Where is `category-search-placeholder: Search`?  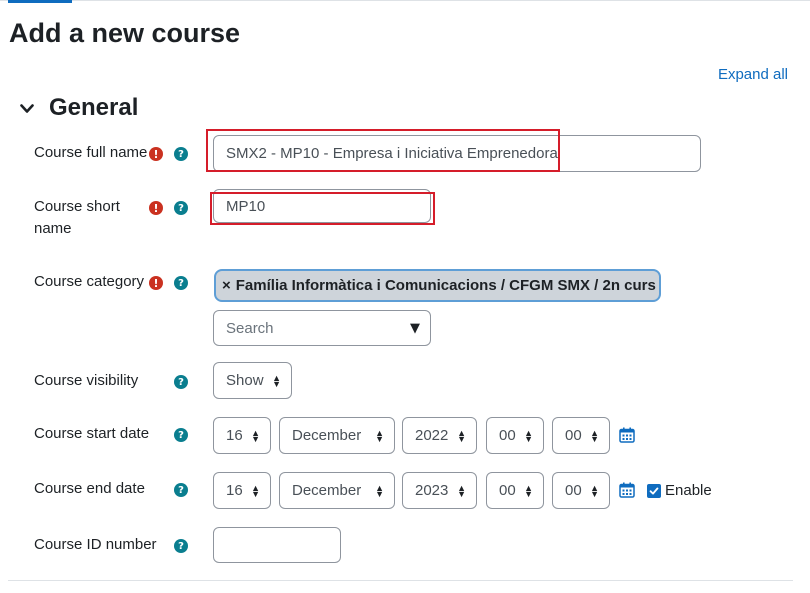 category-search-placeholder: Search is located at coordinates (250, 328).